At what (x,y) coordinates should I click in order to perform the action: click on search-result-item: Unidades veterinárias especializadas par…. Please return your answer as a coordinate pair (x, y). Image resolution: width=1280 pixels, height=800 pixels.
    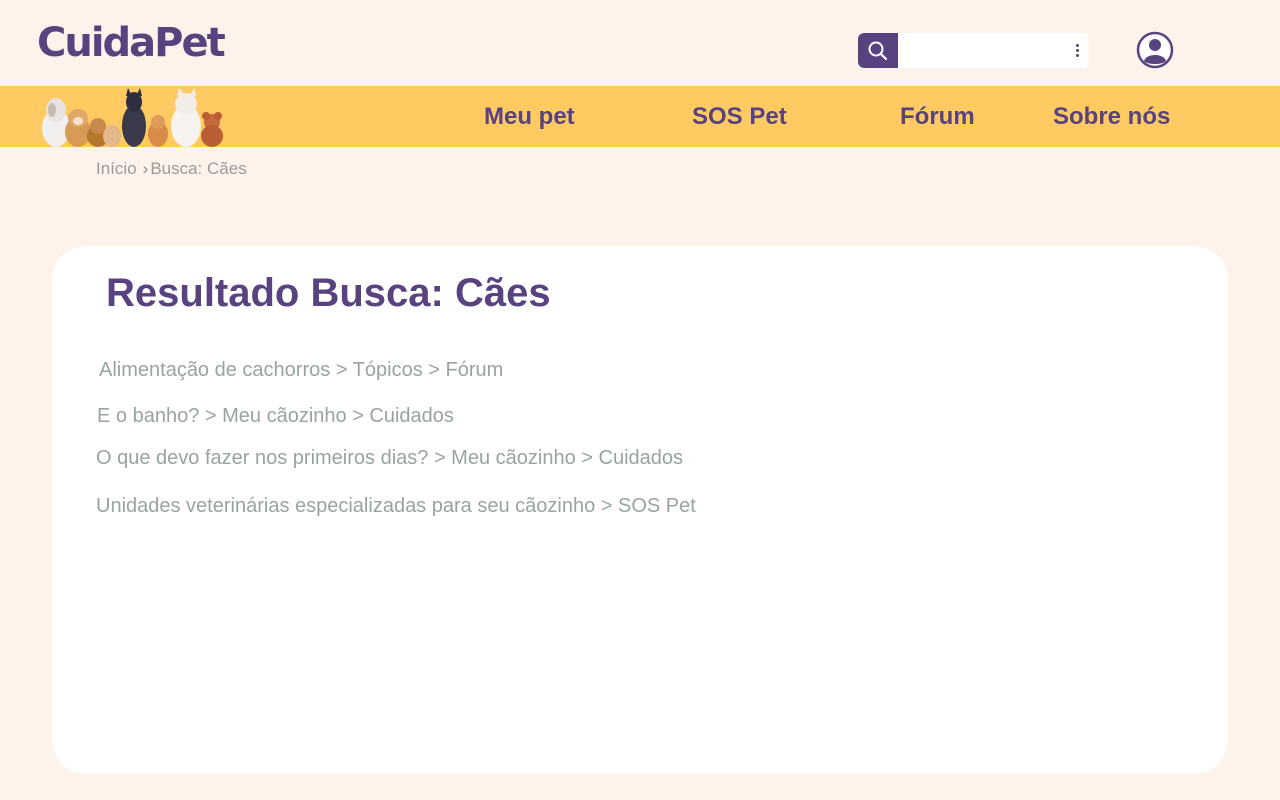
    Looking at the image, I should click on (396, 506).